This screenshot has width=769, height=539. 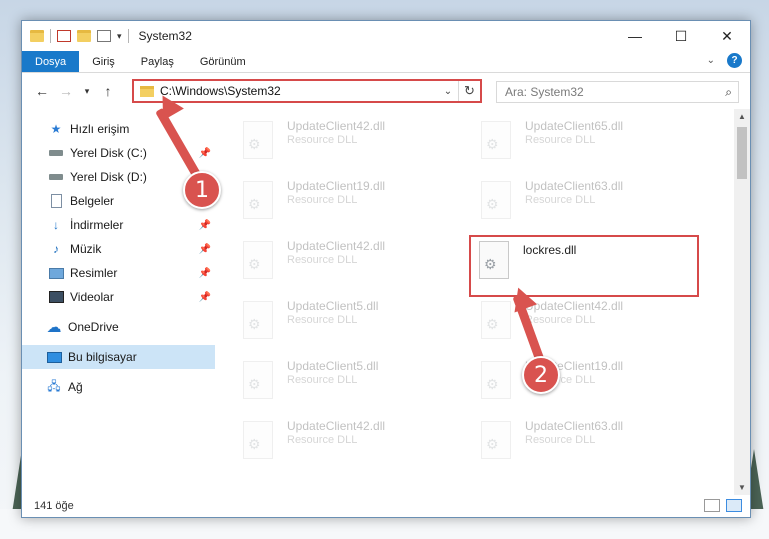 I want to click on sidebar-item-label: Videolar, so click(x=92, y=297).